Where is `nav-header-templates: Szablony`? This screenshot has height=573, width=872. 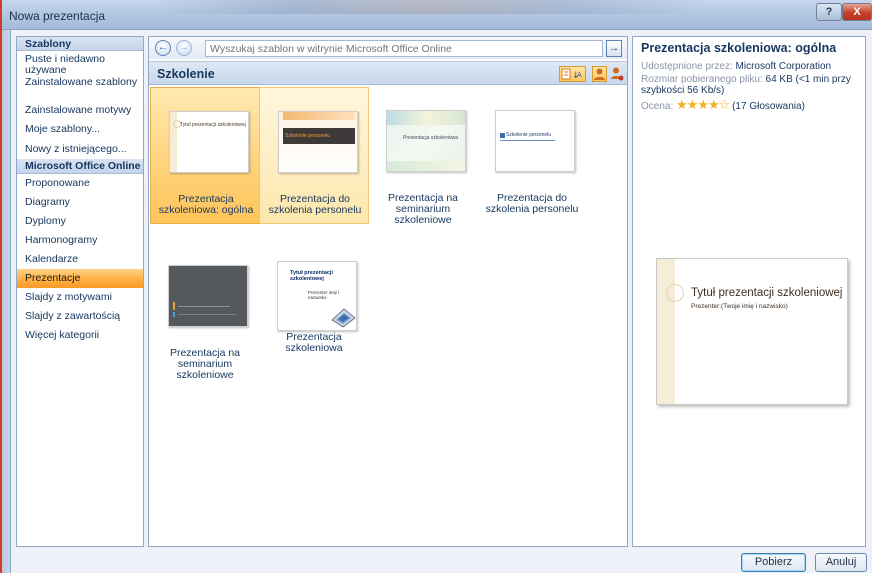
nav-header-templates: Szablony is located at coordinates (80, 44).